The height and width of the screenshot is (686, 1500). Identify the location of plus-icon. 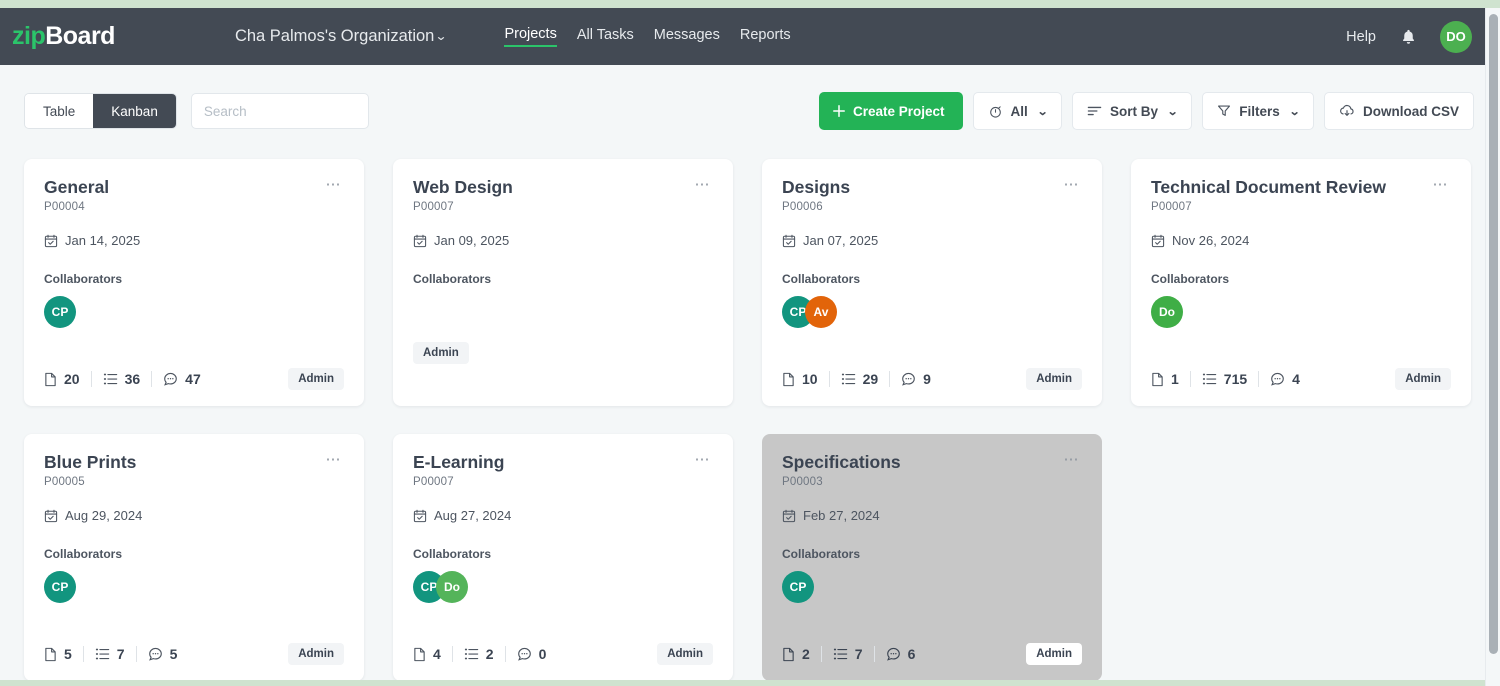
(839, 111).